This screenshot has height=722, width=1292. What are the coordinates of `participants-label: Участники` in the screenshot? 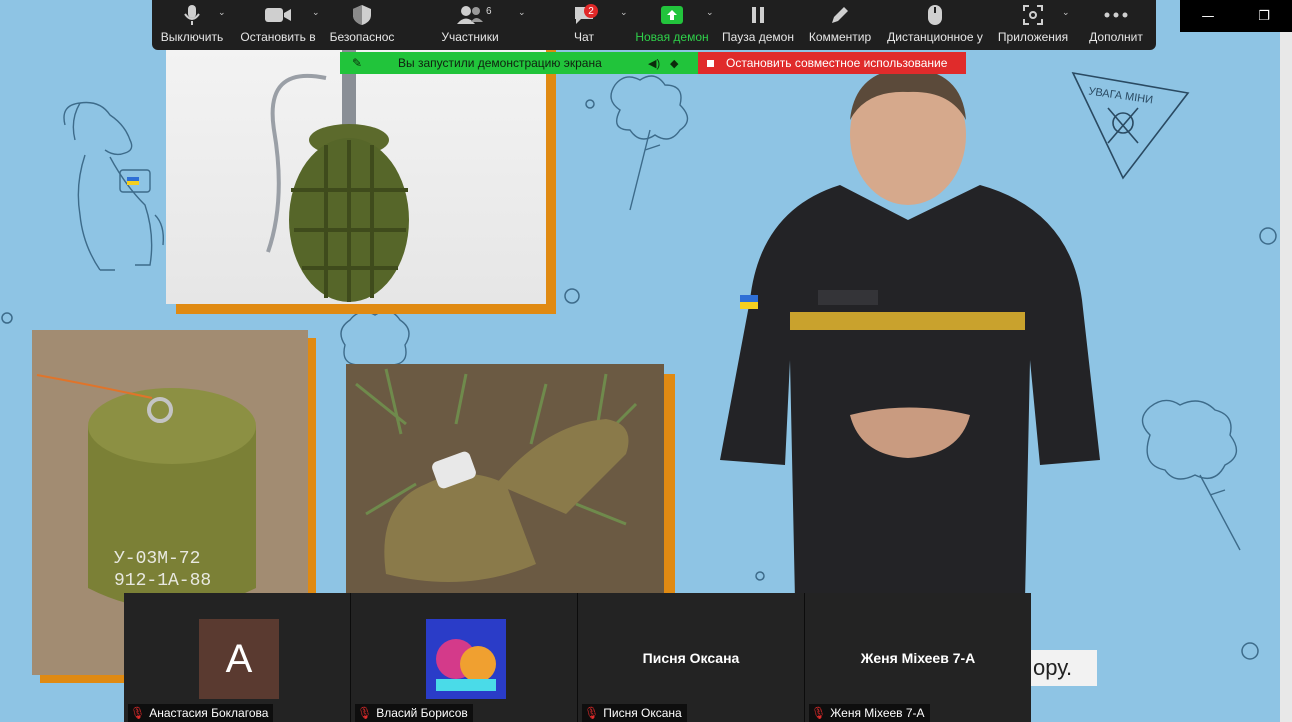 It's located at (470, 37).